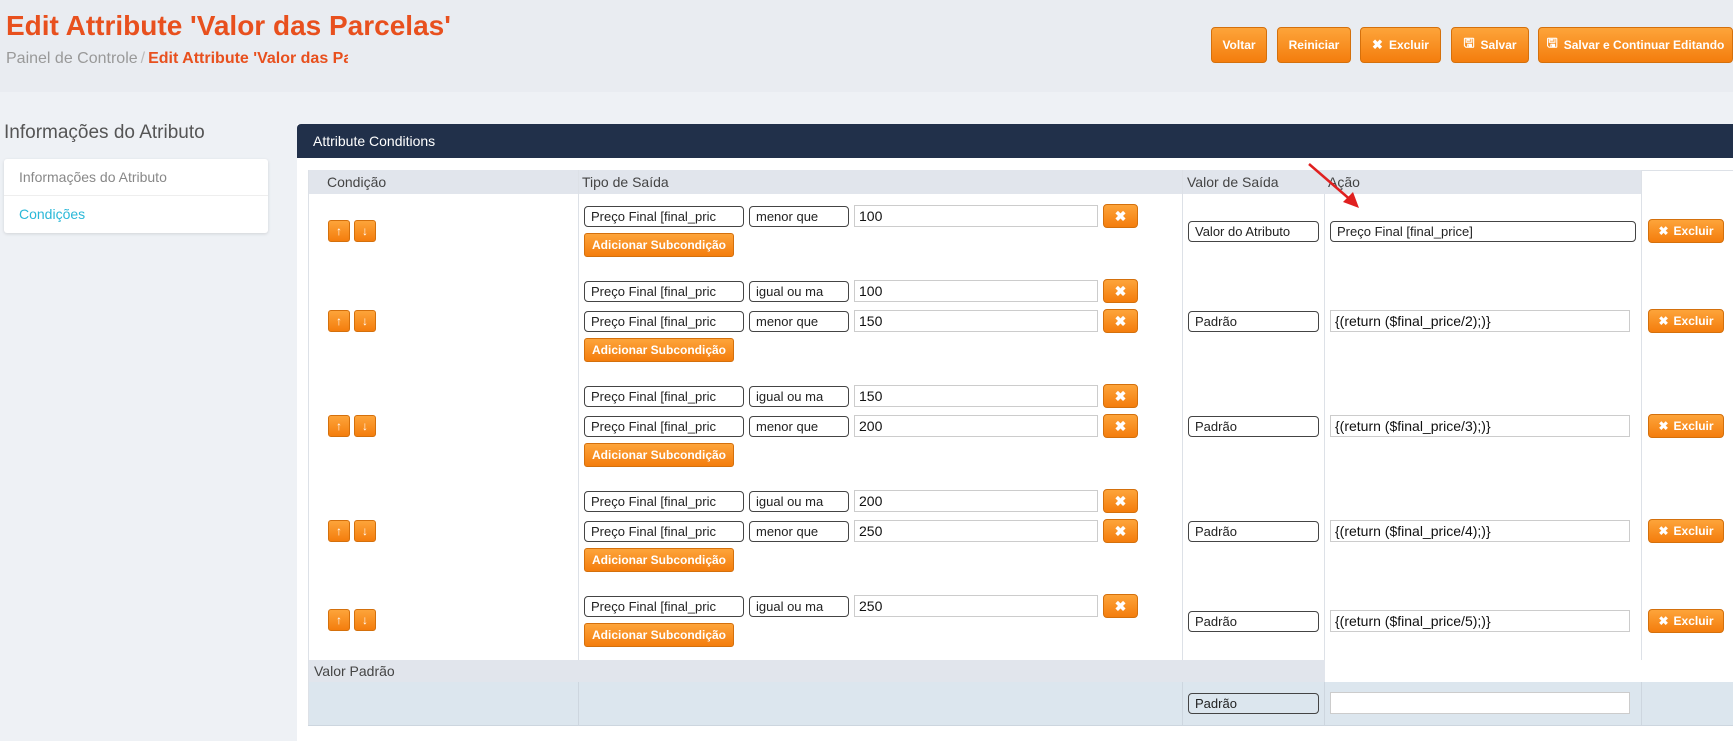 The height and width of the screenshot is (741, 1733). What do you see at coordinates (1020, 725) in the screenshot?
I see `table-border-bottom` at bounding box center [1020, 725].